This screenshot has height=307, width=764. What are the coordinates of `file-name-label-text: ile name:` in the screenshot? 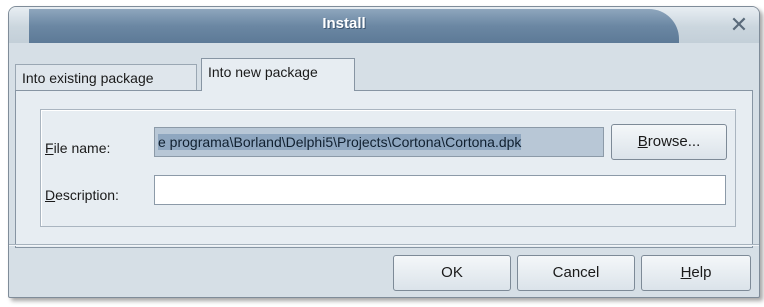 It's located at (82, 148).